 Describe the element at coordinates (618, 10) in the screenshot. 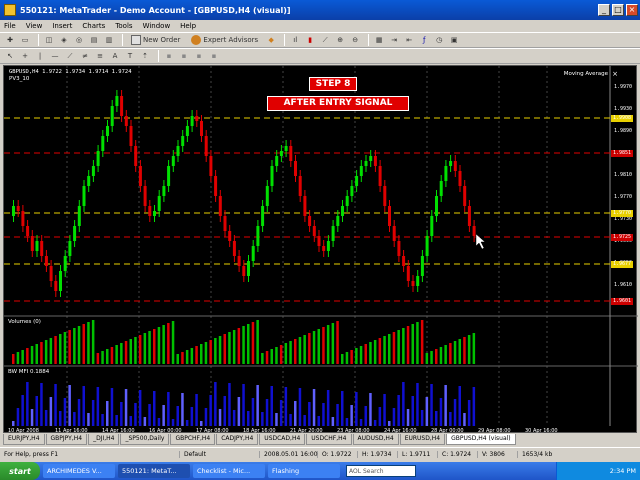

I see `maximize-button: □` at that location.